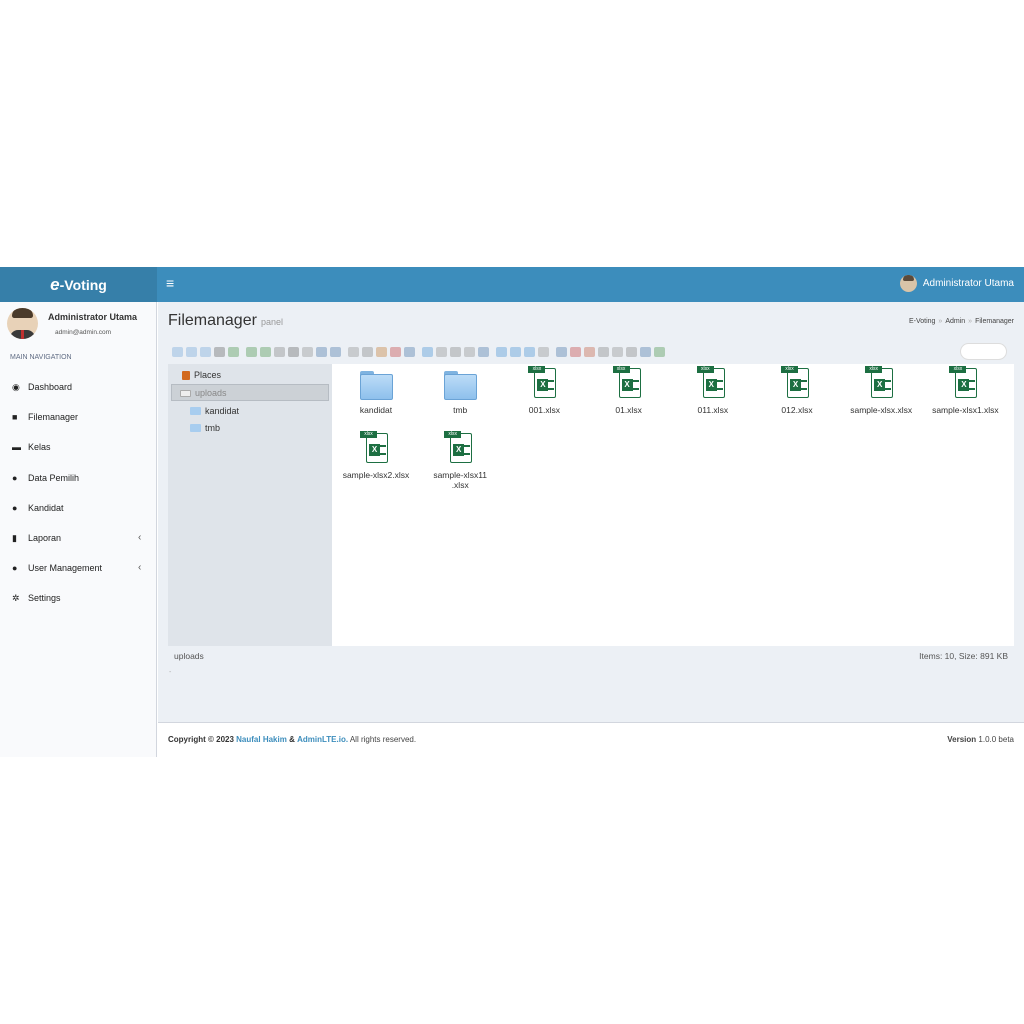 This screenshot has height=1024, width=1024. I want to click on file-item: xlsx X 012.xlsx, so click(797, 390).